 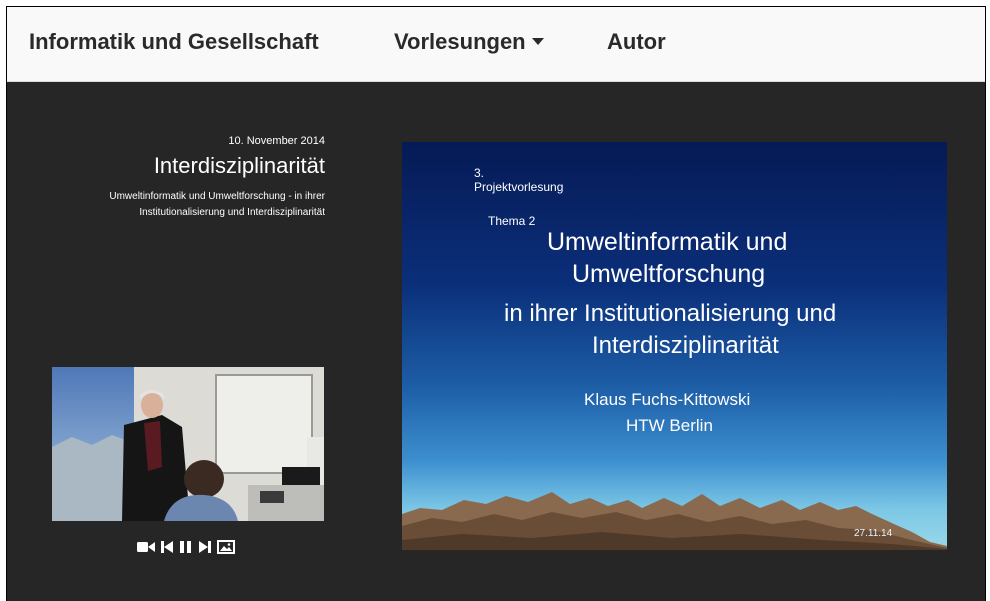 What do you see at coordinates (537, 41) in the screenshot?
I see `caret-down-icon` at bounding box center [537, 41].